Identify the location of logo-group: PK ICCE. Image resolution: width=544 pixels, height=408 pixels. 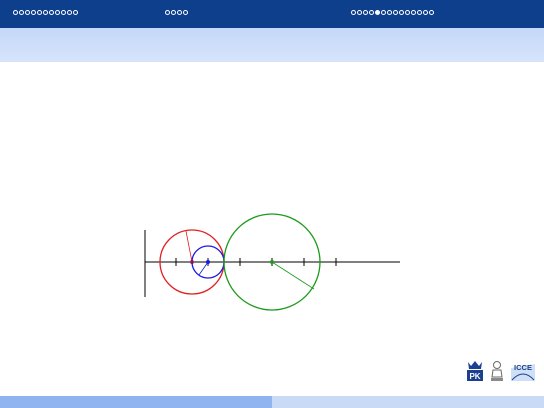
(501, 371).